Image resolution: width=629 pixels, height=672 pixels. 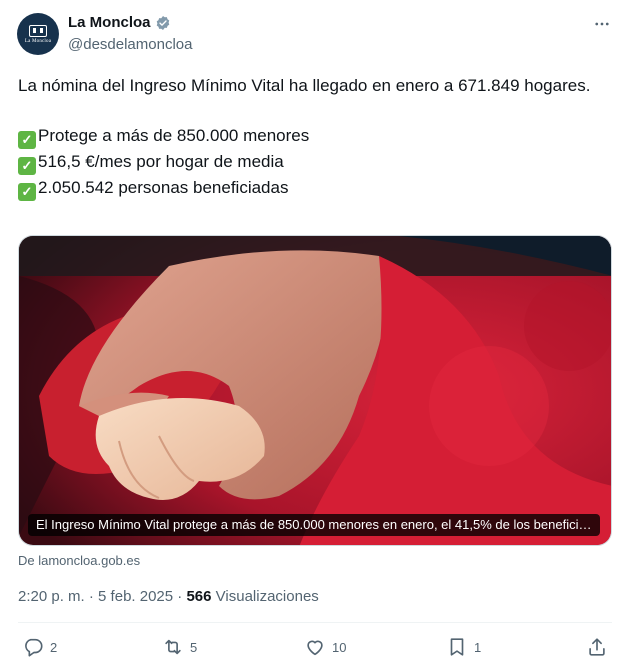 I want to click on bullet-1: ✓ Protege a más de 850.000 menores, so click(x=313, y=136).